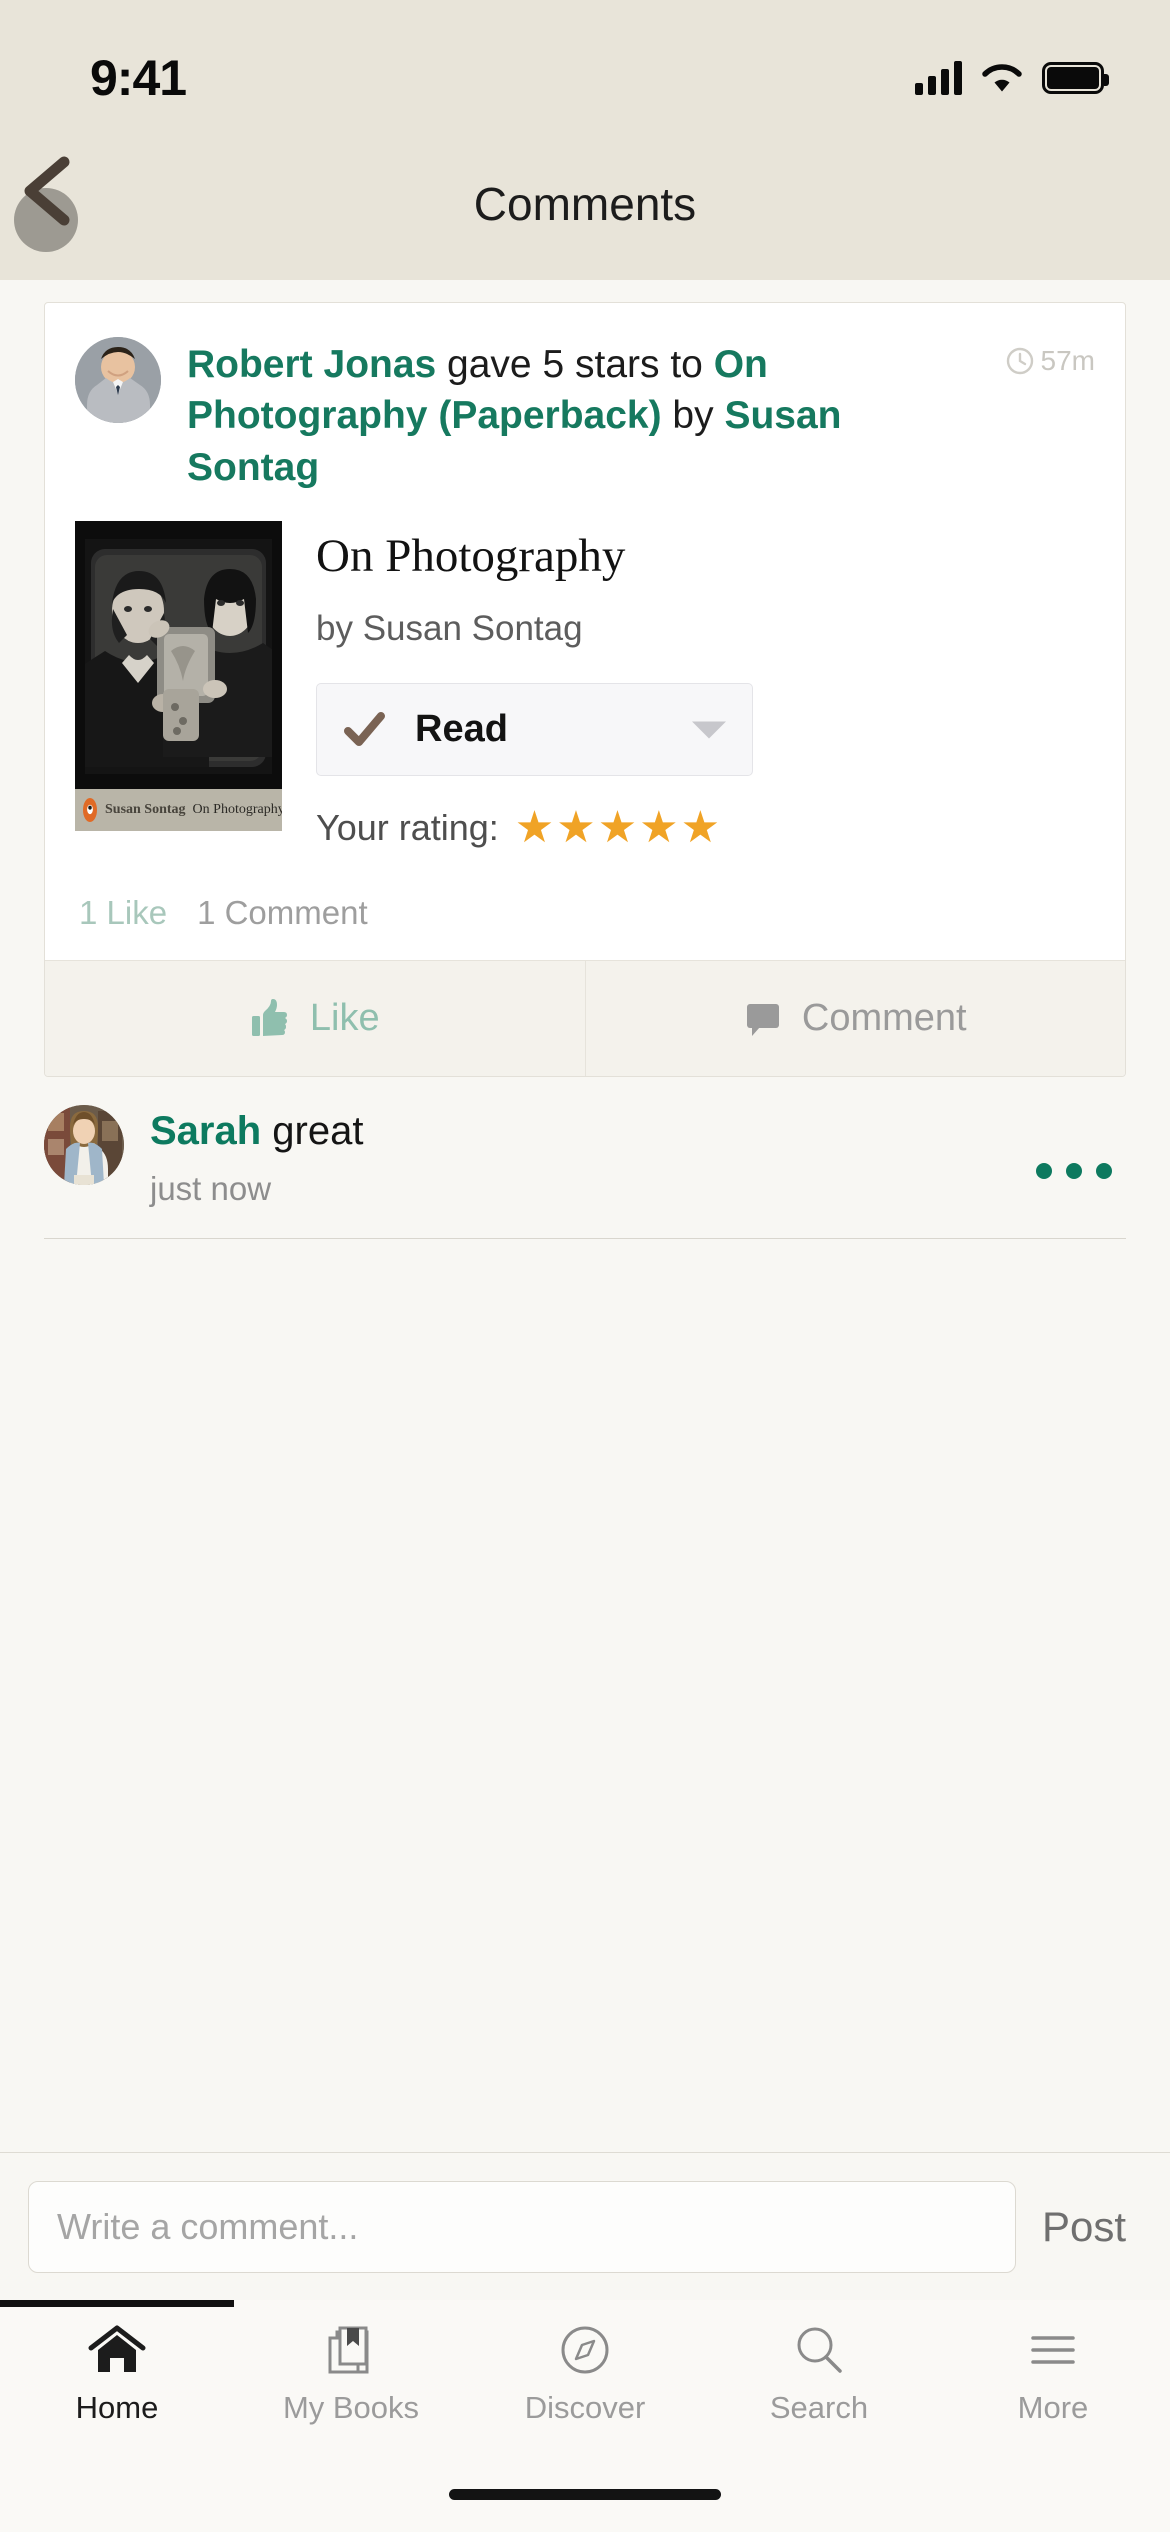 The width and height of the screenshot is (1170, 2532). Describe the element at coordinates (1074, 1171) in the screenshot. I see `more-options-icon` at that location.